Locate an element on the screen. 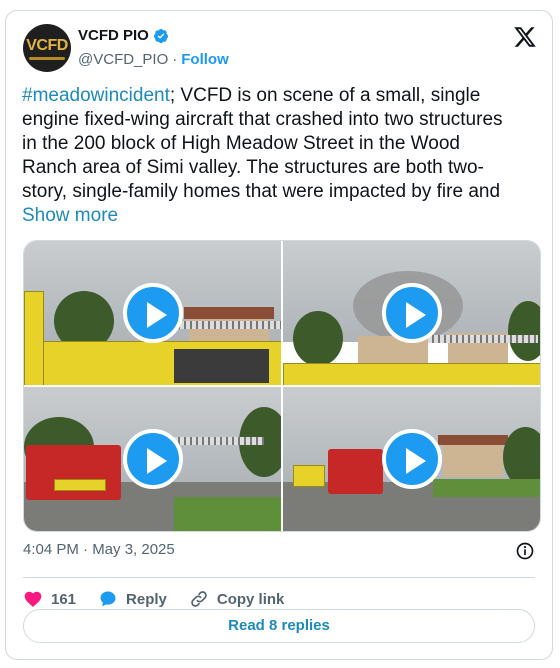 This screenshot has width=560, height=668. reply-label: Reply is located at coordinates (146, 599).